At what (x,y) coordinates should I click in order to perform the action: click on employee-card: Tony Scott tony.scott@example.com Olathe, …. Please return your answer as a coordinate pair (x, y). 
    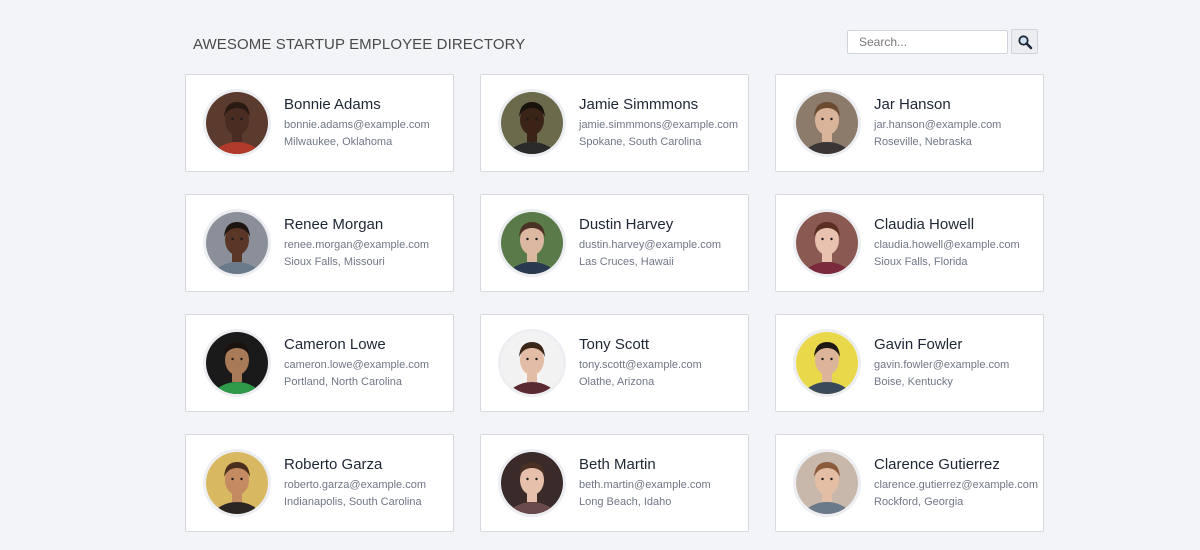
    Looking at the image, I should click on (614, 363).